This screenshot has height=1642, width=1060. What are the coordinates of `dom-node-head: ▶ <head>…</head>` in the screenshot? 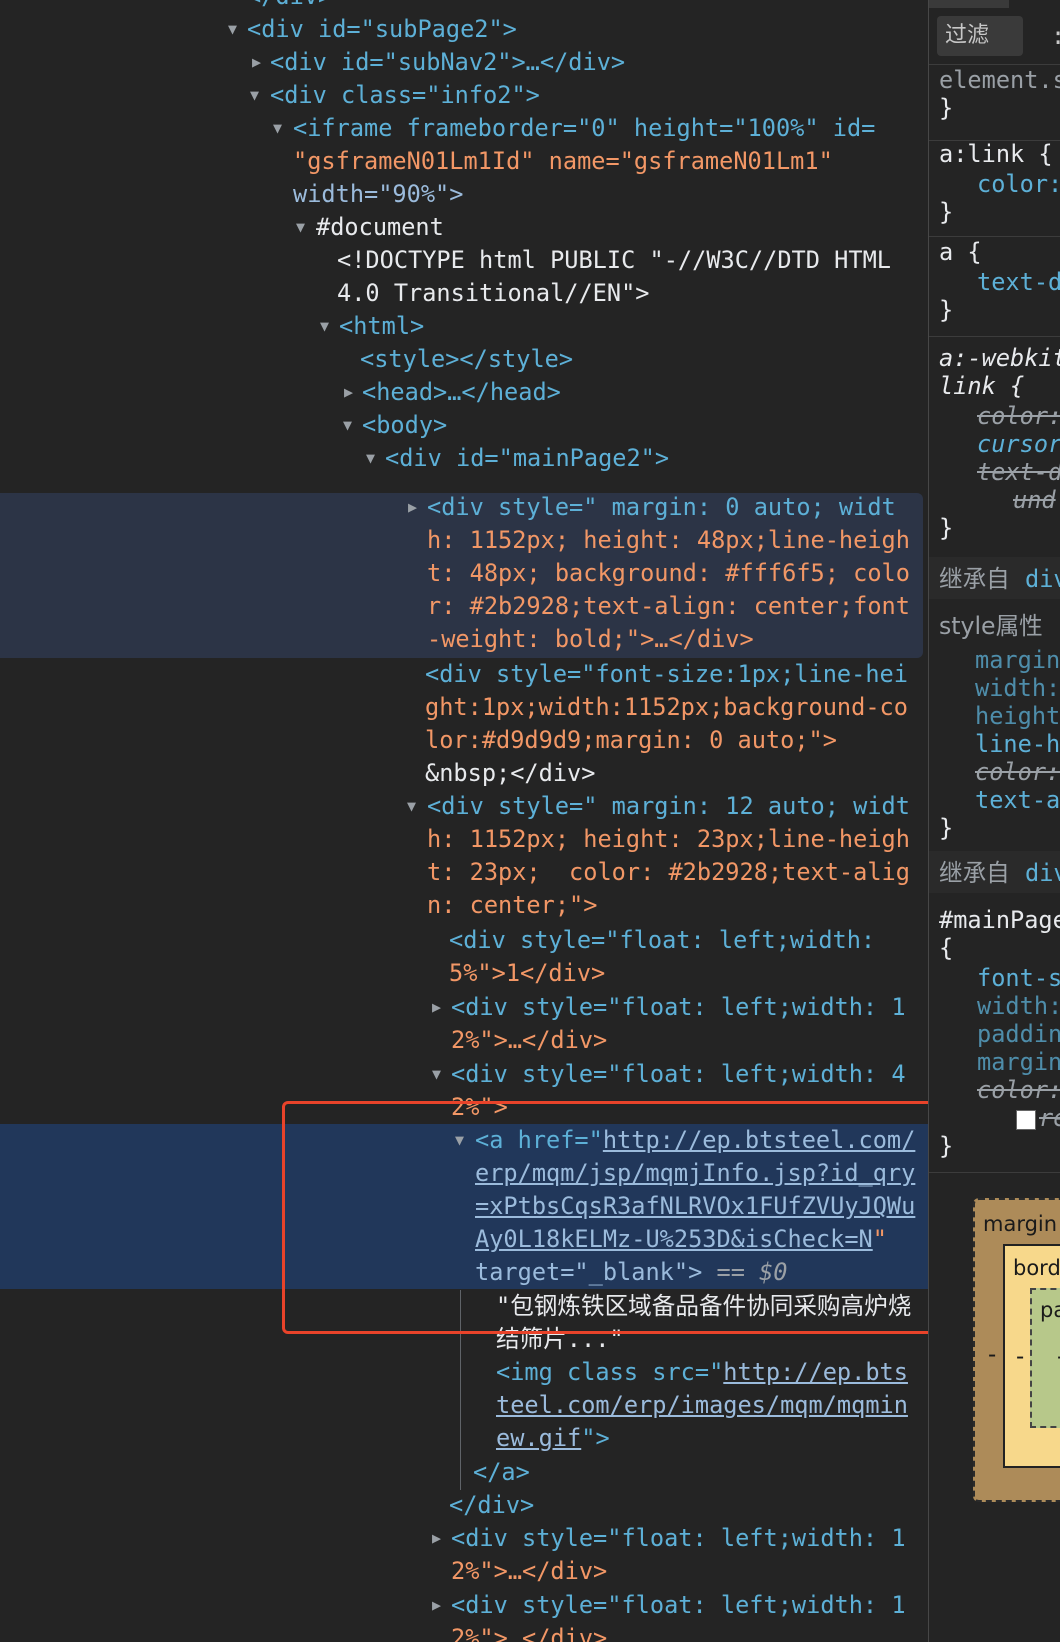 It's located at (464, 392).